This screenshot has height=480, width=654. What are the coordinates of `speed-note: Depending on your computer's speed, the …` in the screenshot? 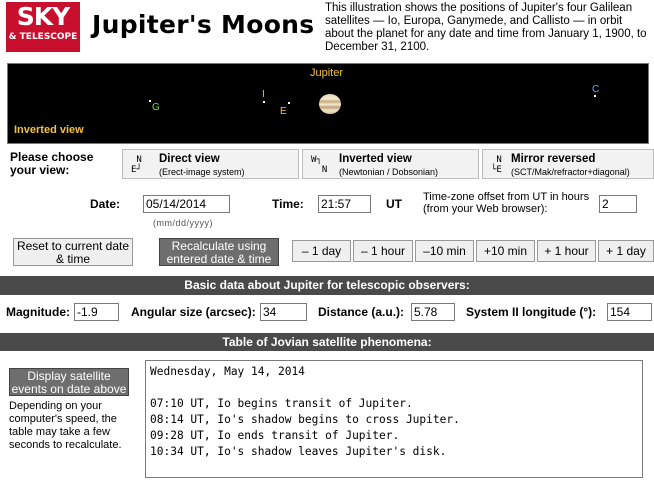 It's located at (65, 425).